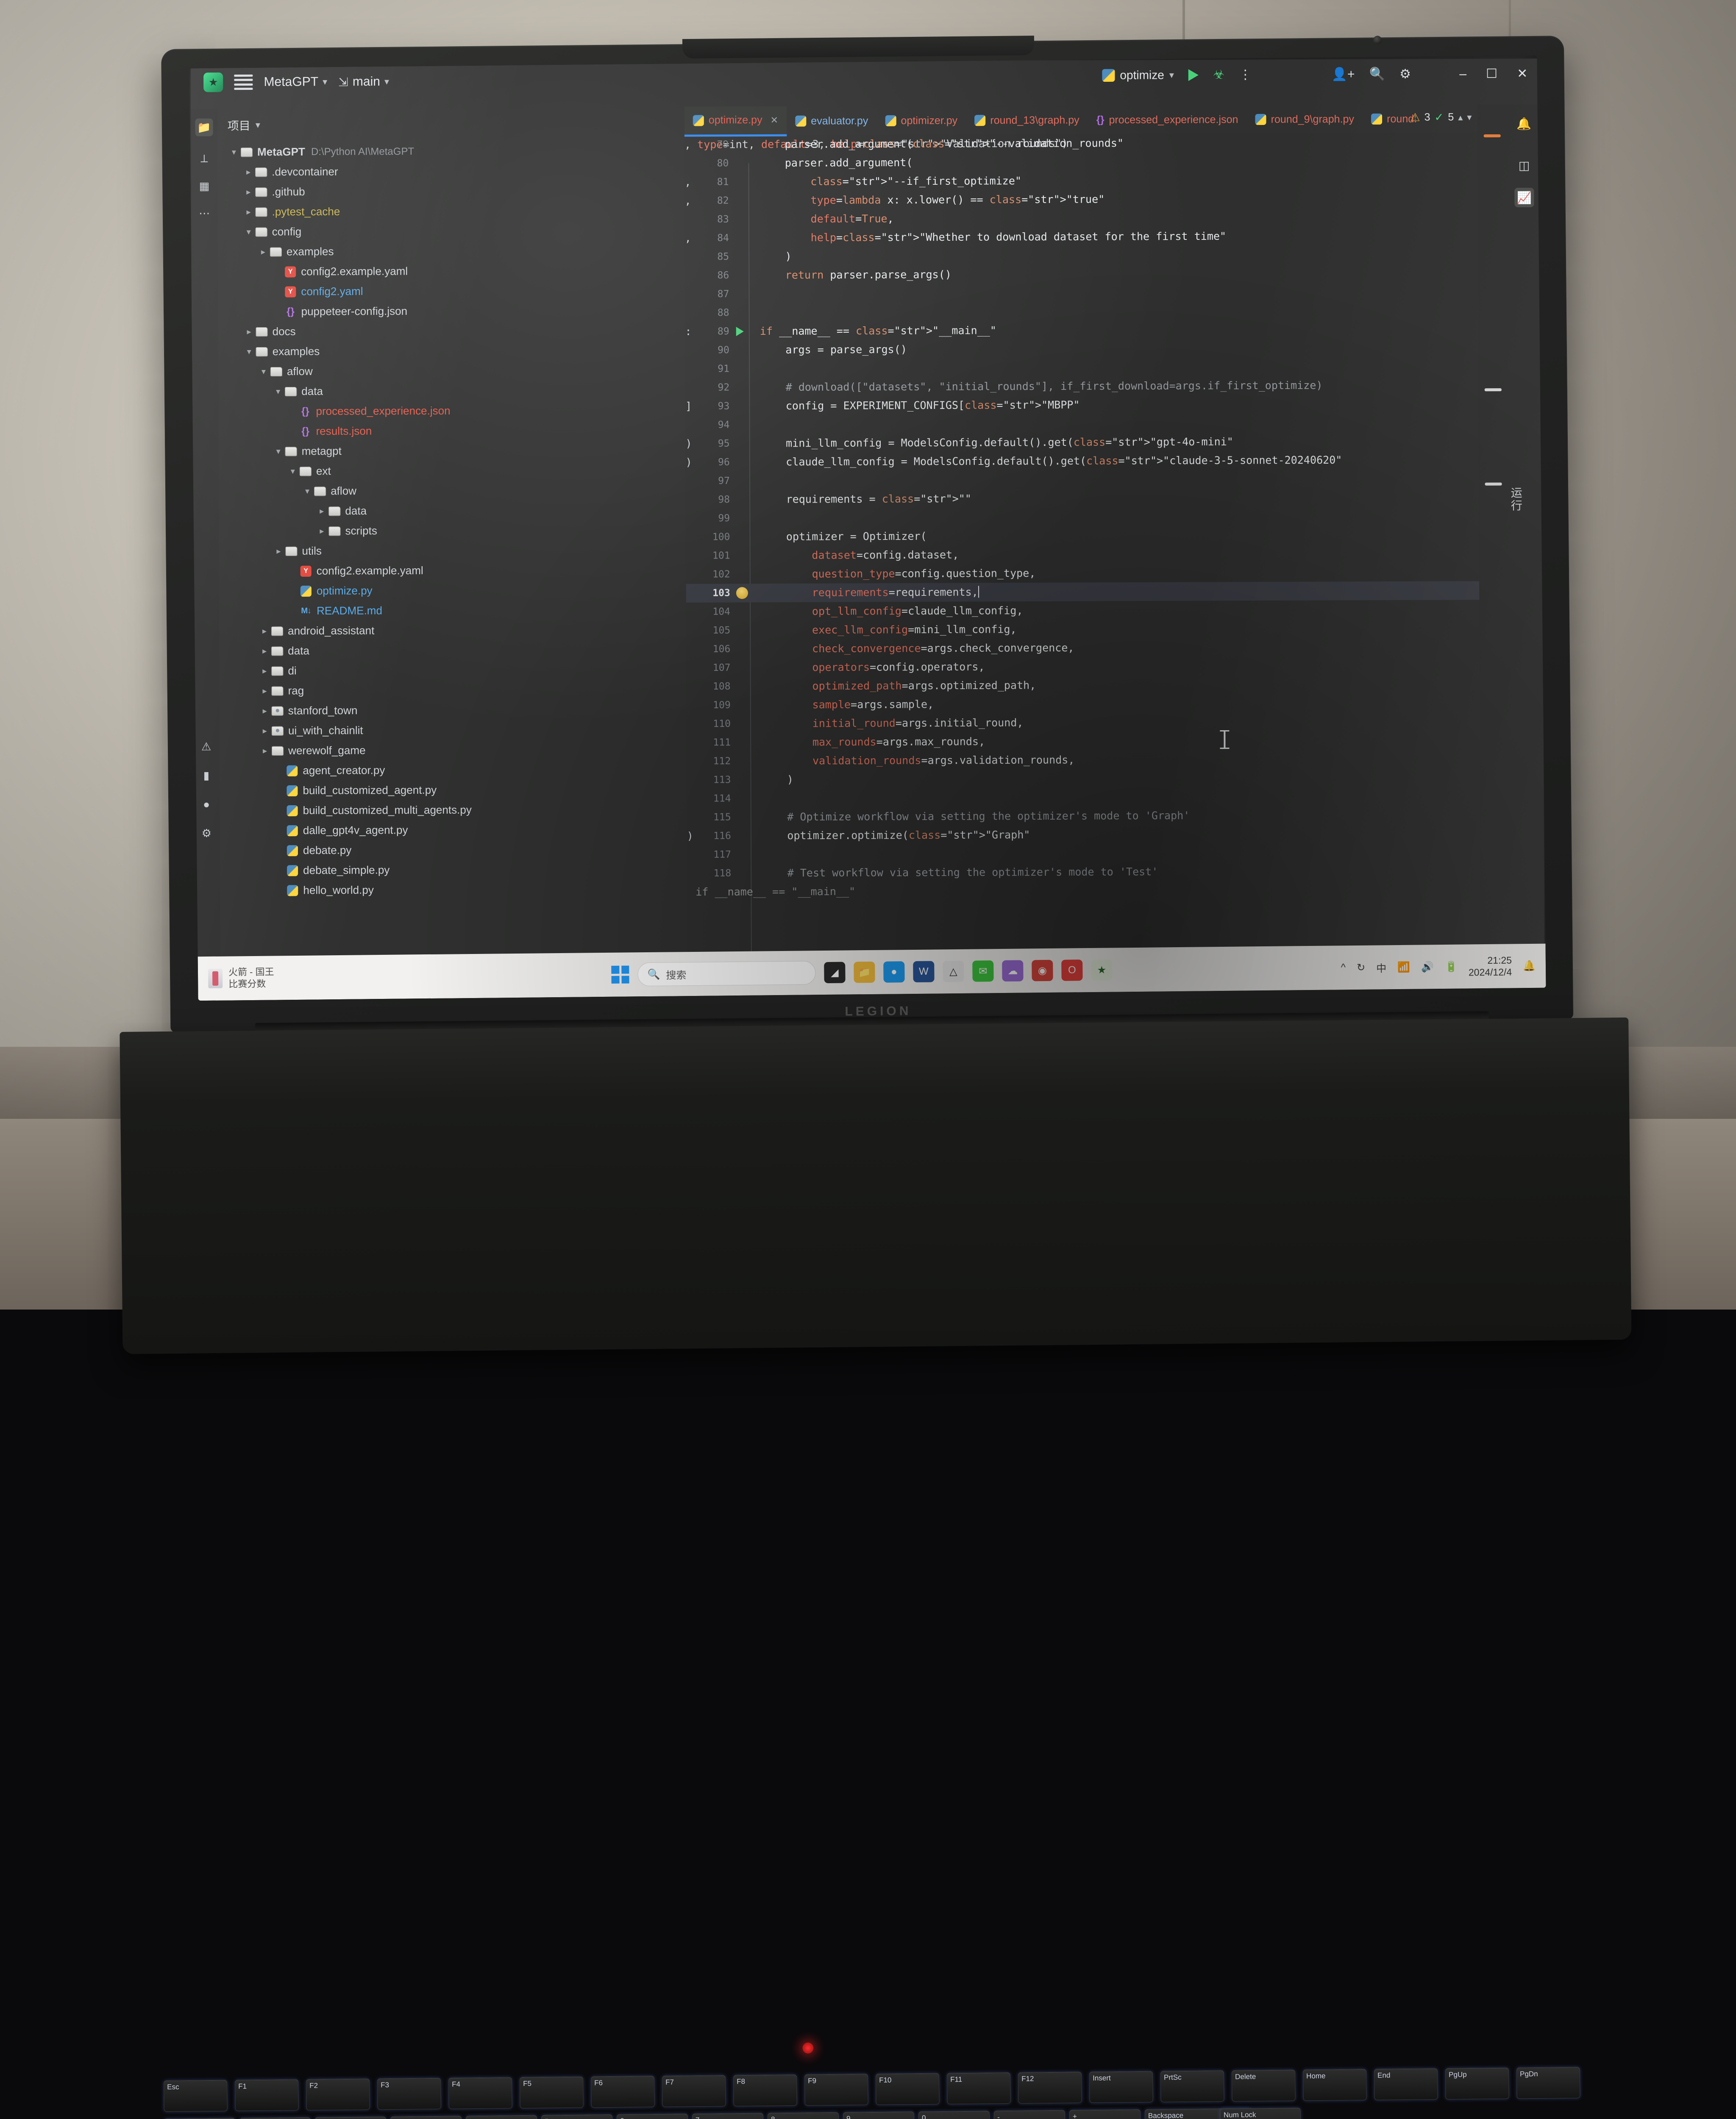  Describe the element at coordinates (1403, 967) in the screenshot. I see `wifi-icon: 📶` at that location.